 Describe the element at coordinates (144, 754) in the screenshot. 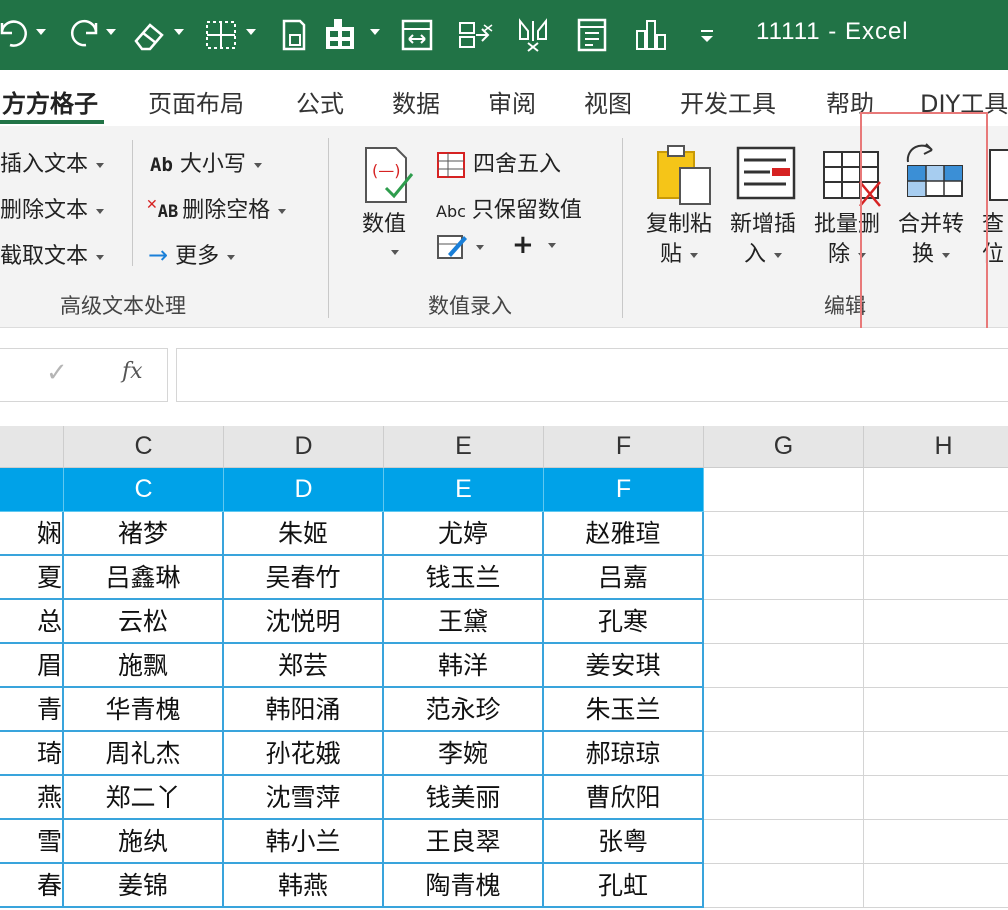

I see `cell-c-6: 周礼杰` at that location.